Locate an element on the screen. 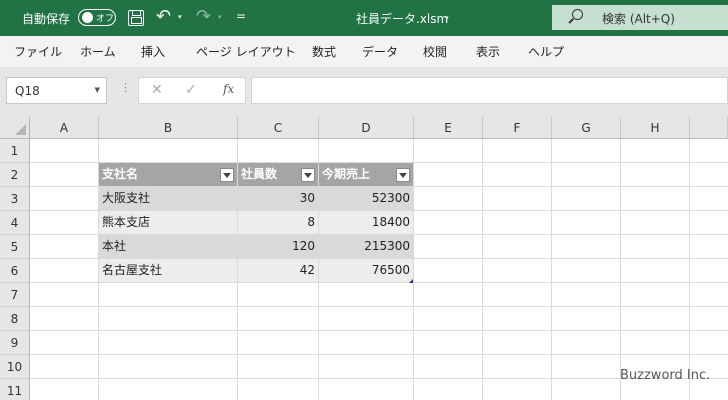 This screenshot has width=728, height=400. table-header-label: 社員数 is located at coordinates (259, 174).